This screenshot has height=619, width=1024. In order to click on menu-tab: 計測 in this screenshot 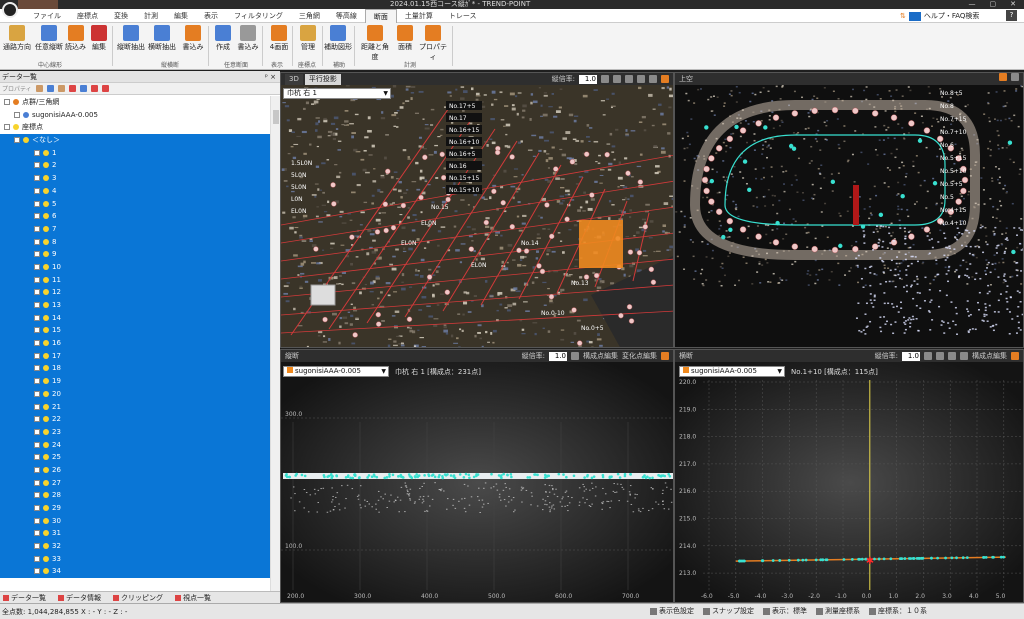, I will do `click(151, 16)`.